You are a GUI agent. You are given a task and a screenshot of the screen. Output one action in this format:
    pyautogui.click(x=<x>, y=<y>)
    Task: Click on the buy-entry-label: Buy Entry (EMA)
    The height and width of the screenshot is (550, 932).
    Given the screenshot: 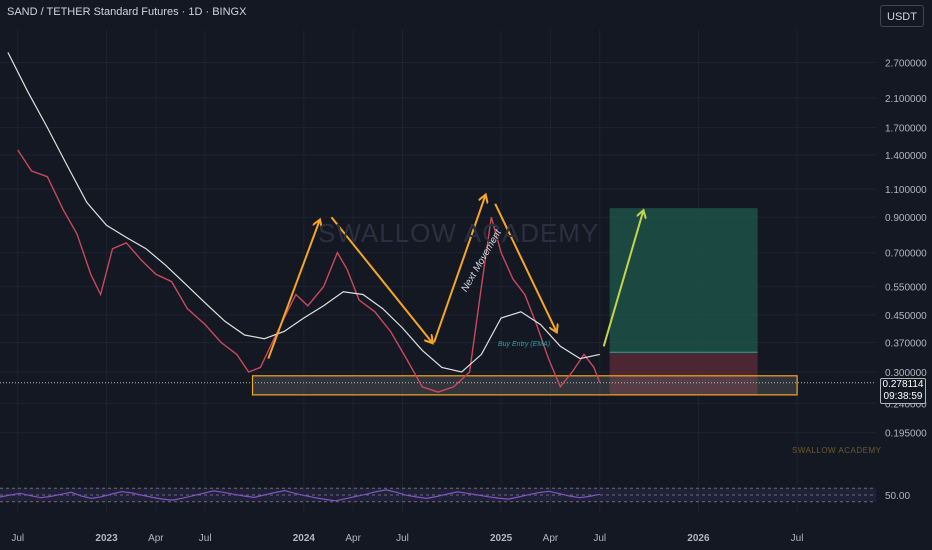 What is the action you would take?
    pyautogui.click(x=524, y=344)
    